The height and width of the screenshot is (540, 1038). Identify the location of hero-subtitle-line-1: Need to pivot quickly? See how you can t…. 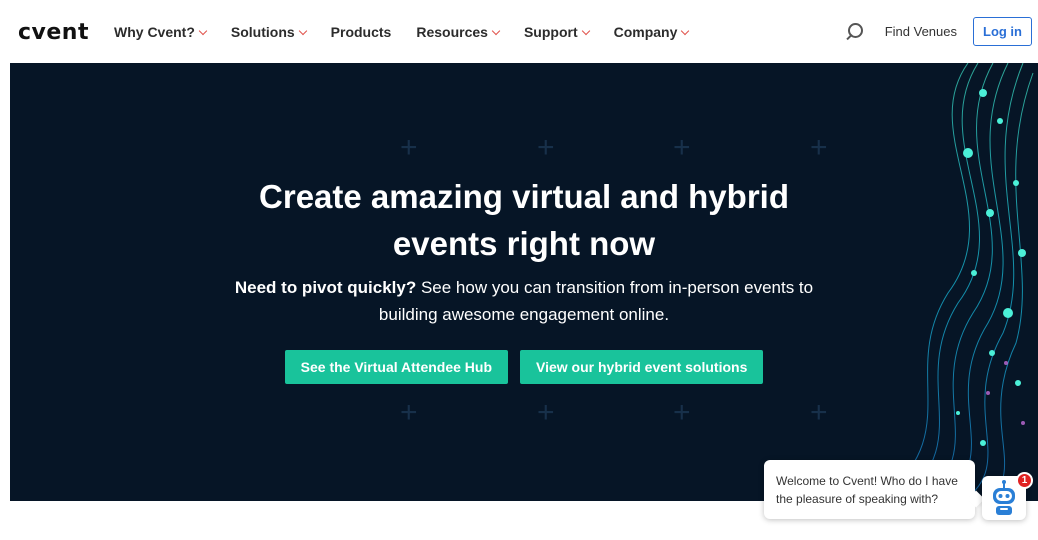
(524, 287).